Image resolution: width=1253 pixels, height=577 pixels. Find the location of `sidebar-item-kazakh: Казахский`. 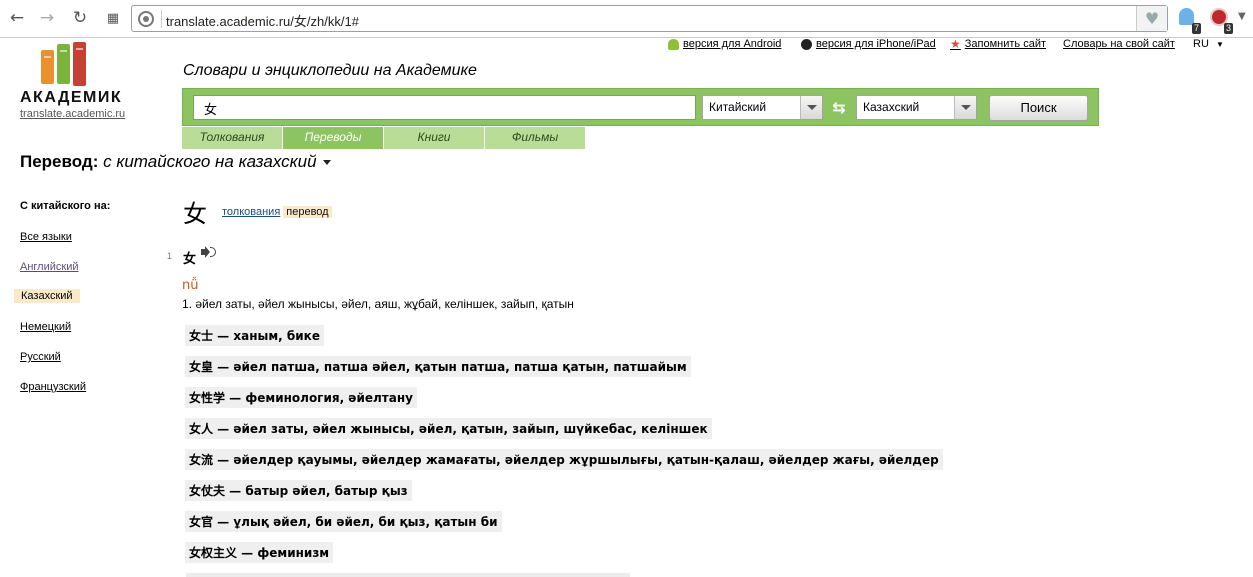

sidebar-item-kazakh: Казахский is located at coordinates (47, 296).